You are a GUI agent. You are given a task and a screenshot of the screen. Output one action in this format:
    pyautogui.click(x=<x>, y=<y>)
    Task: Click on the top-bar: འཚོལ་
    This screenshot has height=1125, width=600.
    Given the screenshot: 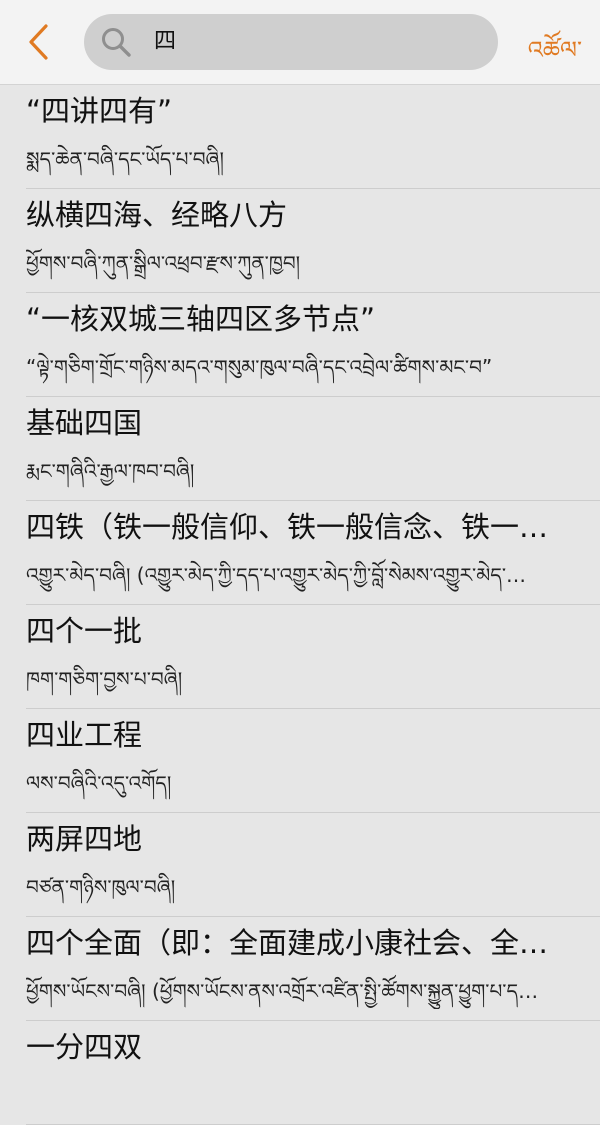 What is the action you would take?
    pyautogui.click(x=300, y=42)
    